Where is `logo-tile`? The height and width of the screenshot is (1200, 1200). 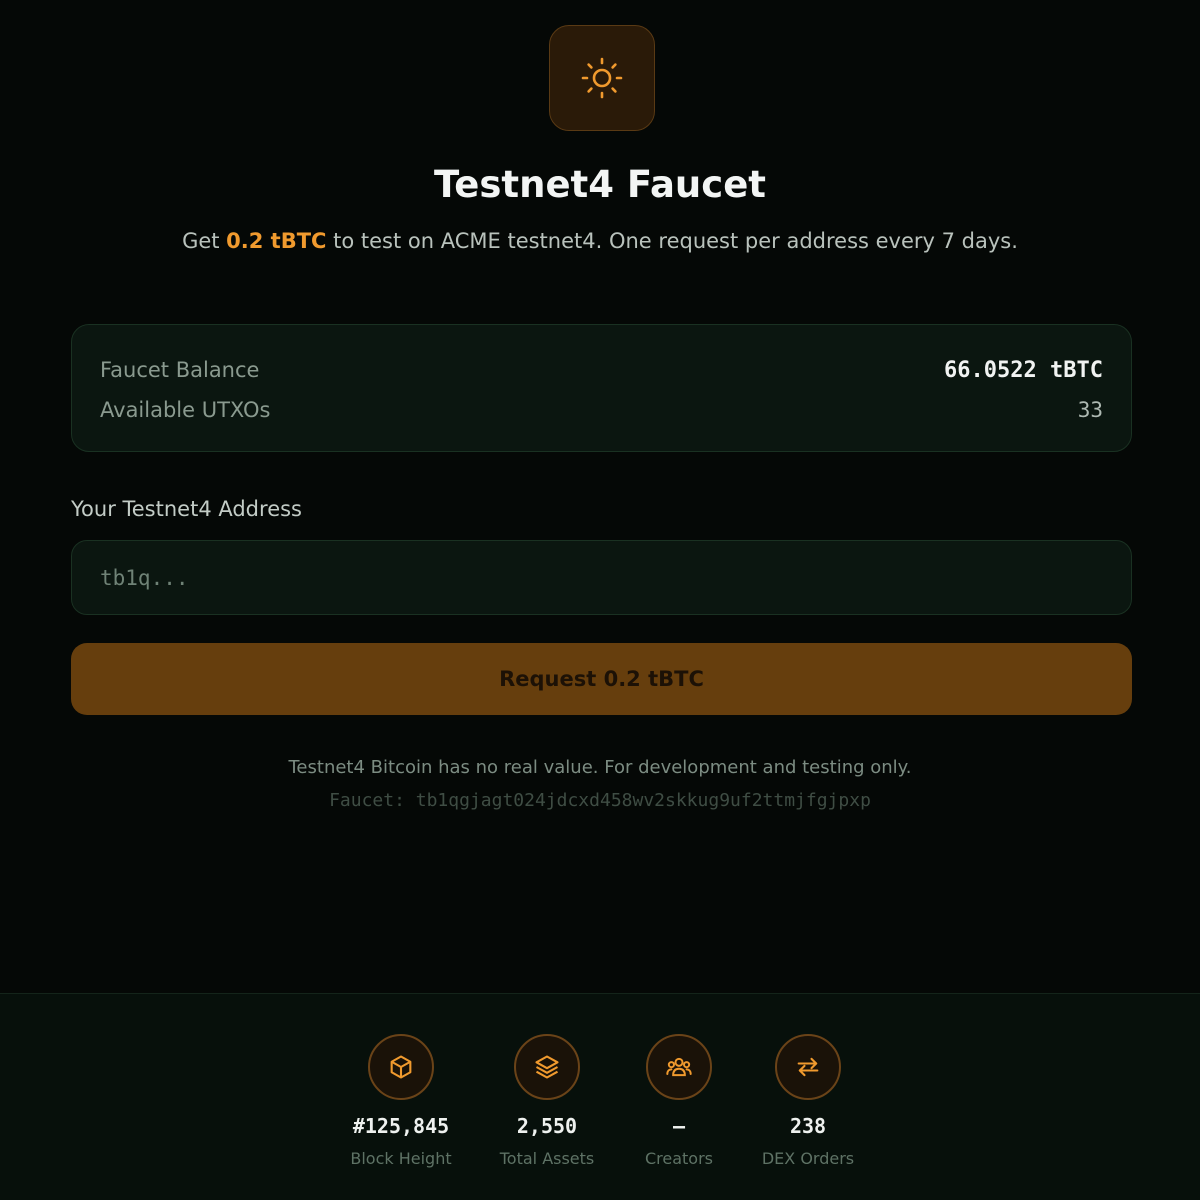 logo-tile is located at coordinates (602, 78).